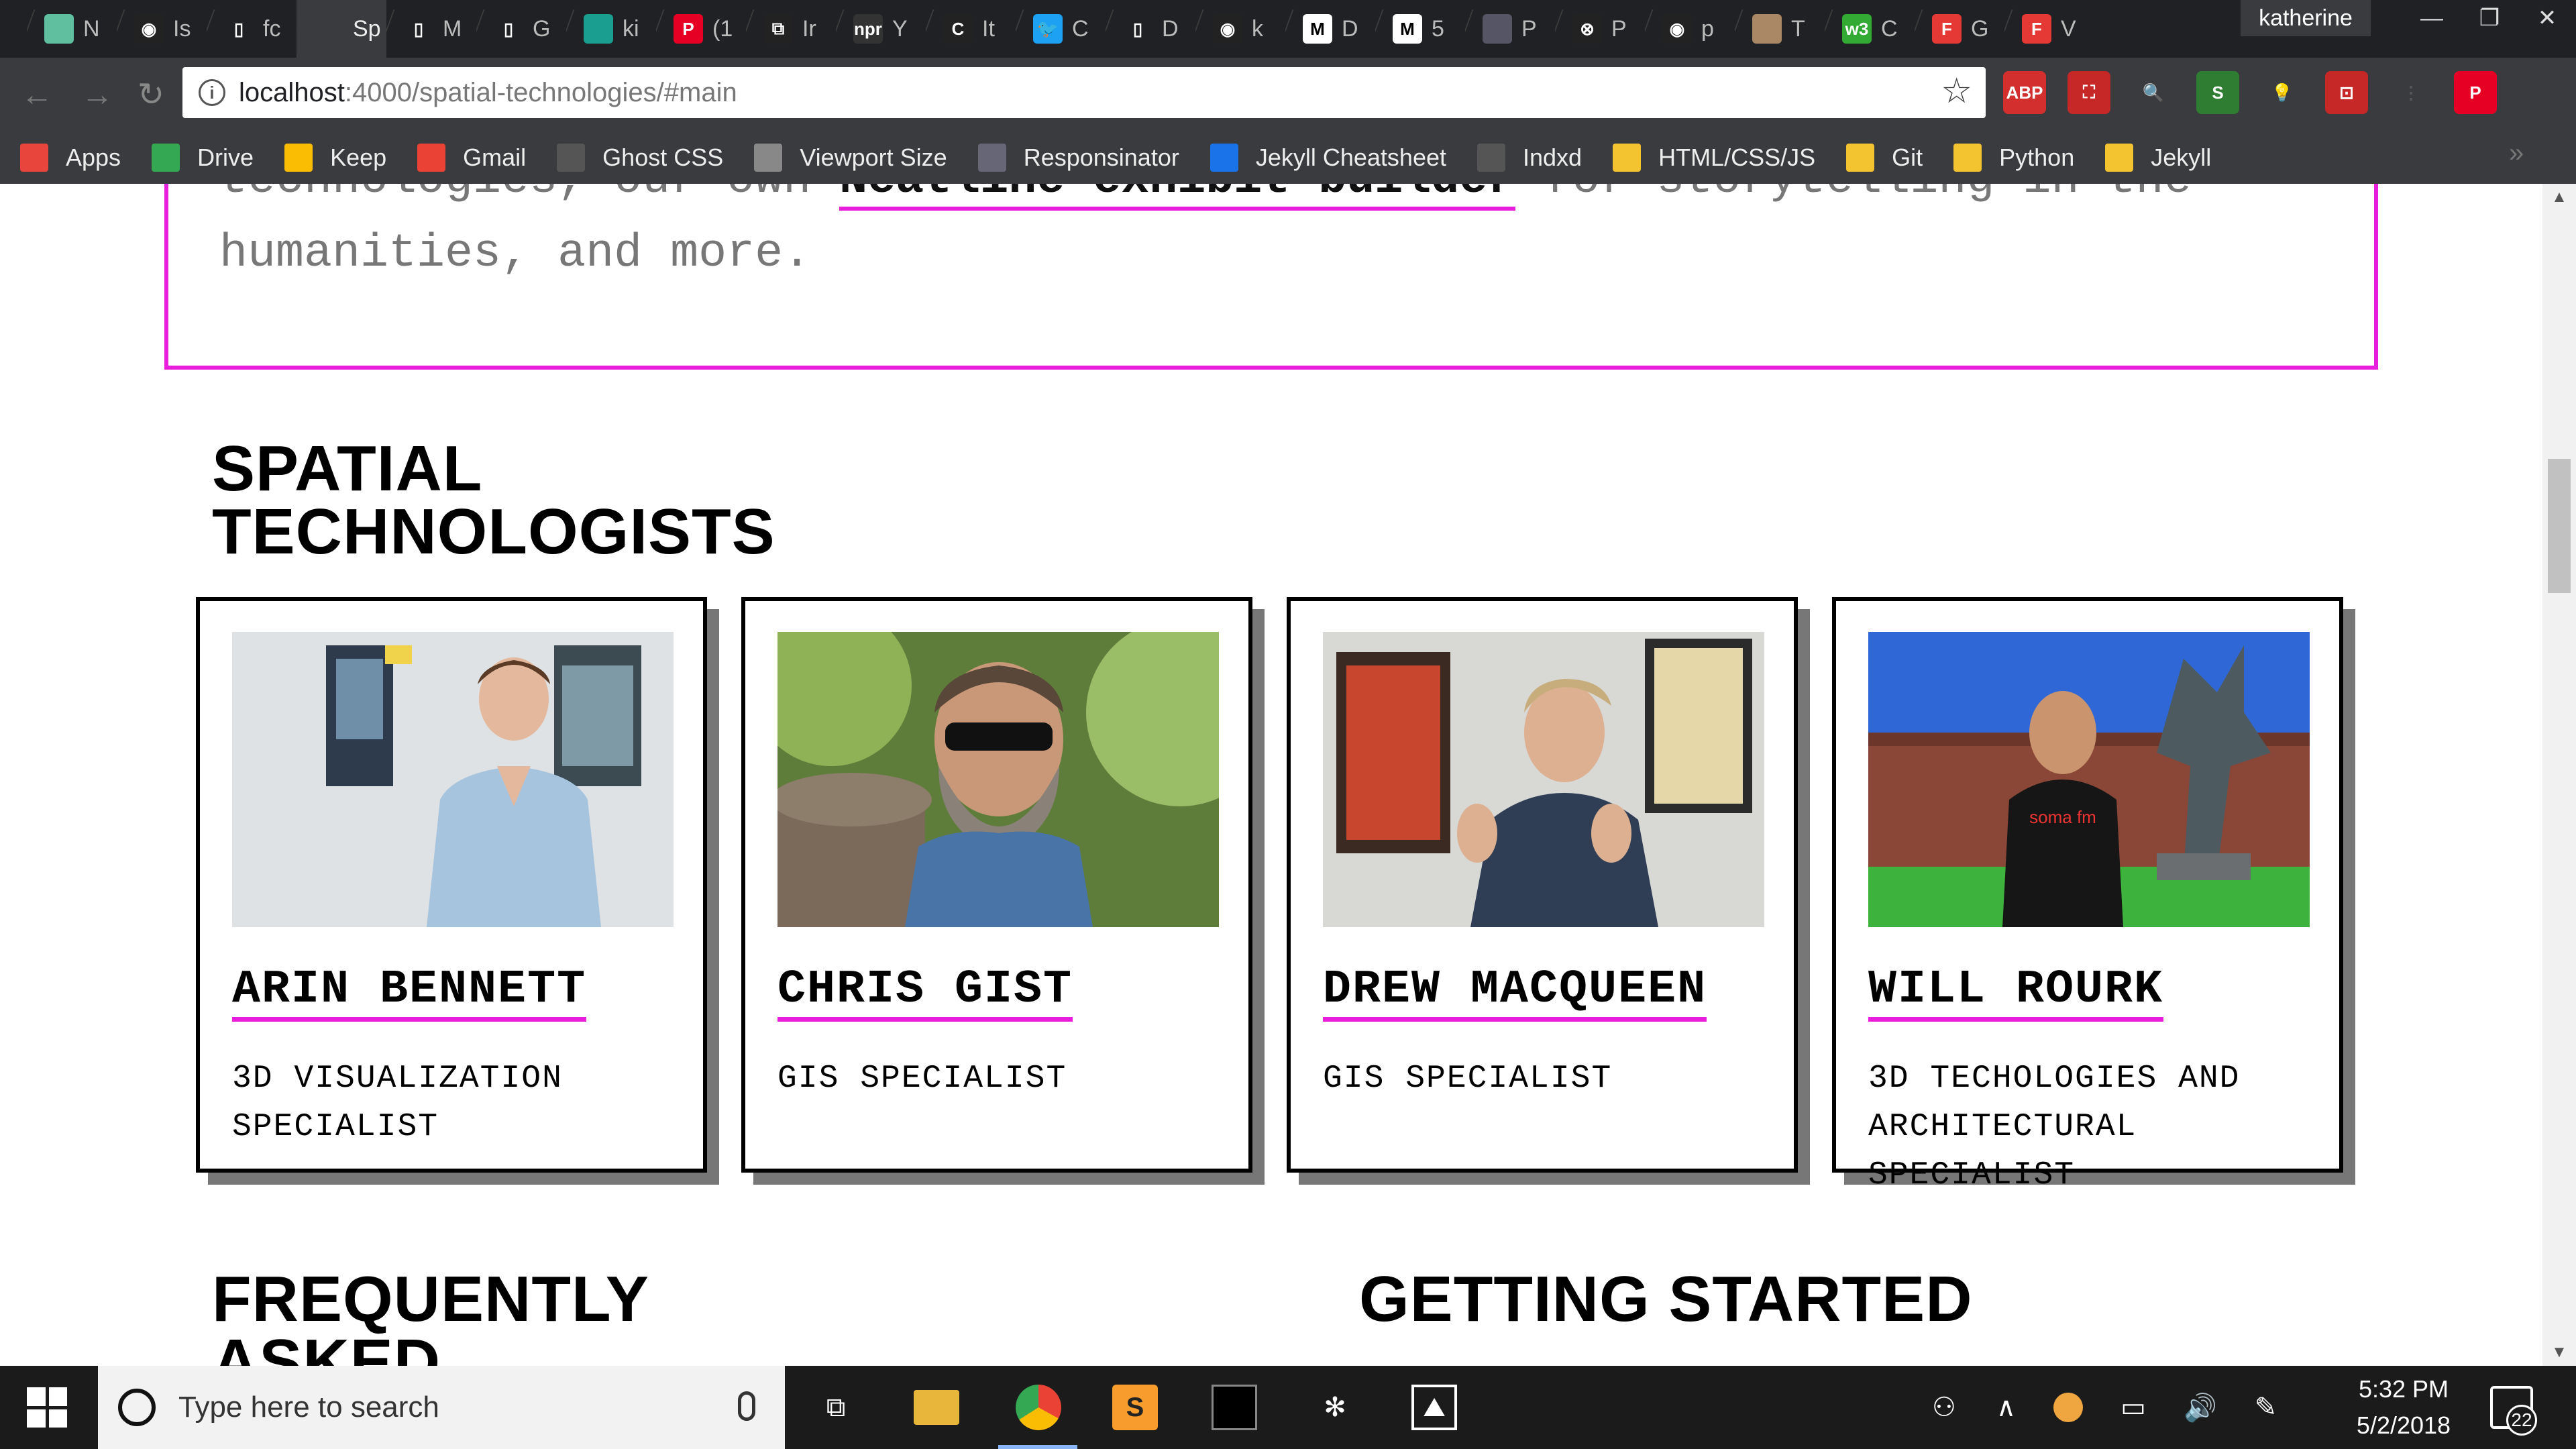  What do you see at coordinates (2158, 158) in the screenshot?
I see `bookmark-item: Jekyll` at bounding box center [2158, 158].